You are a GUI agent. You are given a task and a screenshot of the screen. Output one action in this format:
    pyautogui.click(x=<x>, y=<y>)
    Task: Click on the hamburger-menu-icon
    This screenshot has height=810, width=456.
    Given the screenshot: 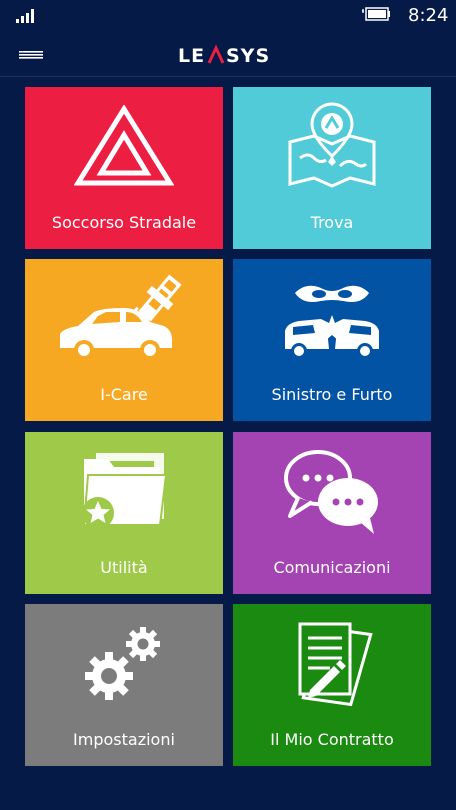 What is the action you would take?
    pyautogui.click(x=31, y=54)
    